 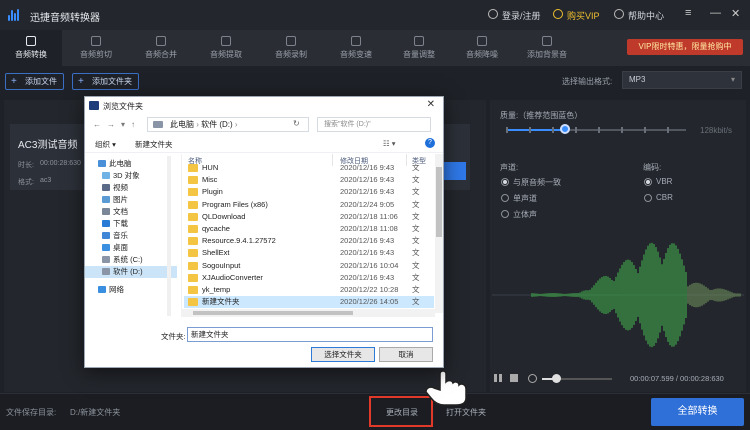 What do you see at coordinates (356, 41) in the screenshot?
I see `speed-icon` at bounding box center [356, 41].